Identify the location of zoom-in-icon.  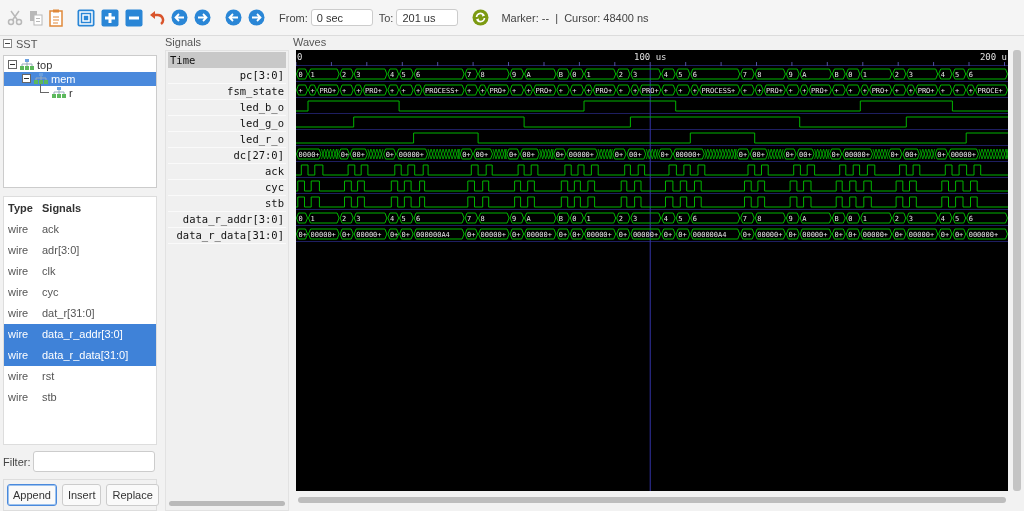
(110, 17).